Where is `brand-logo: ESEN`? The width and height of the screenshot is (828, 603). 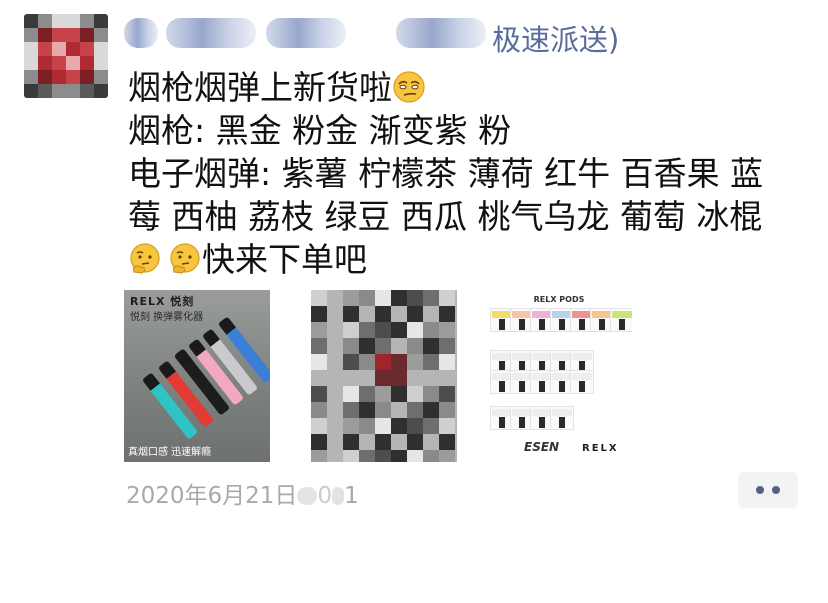 brand-logo: ESEN is located at coordinates (542, 447).